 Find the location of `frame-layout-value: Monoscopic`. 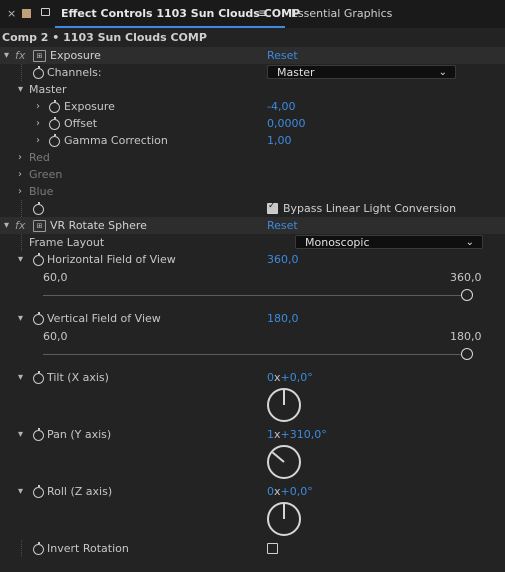

frame-layout-value: Monoscopic is located at coordinates (337, 242).